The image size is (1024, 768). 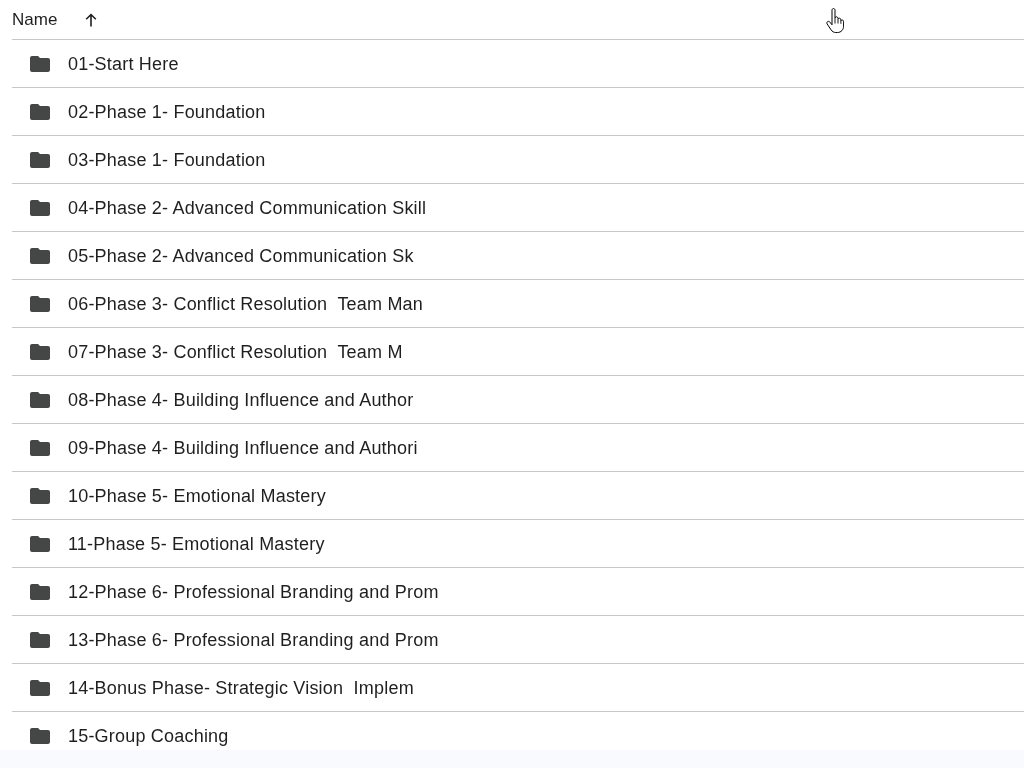 I want to click on folder-name: 08-Phase 4- Building Influence and Author, so click(x=241, y=399).